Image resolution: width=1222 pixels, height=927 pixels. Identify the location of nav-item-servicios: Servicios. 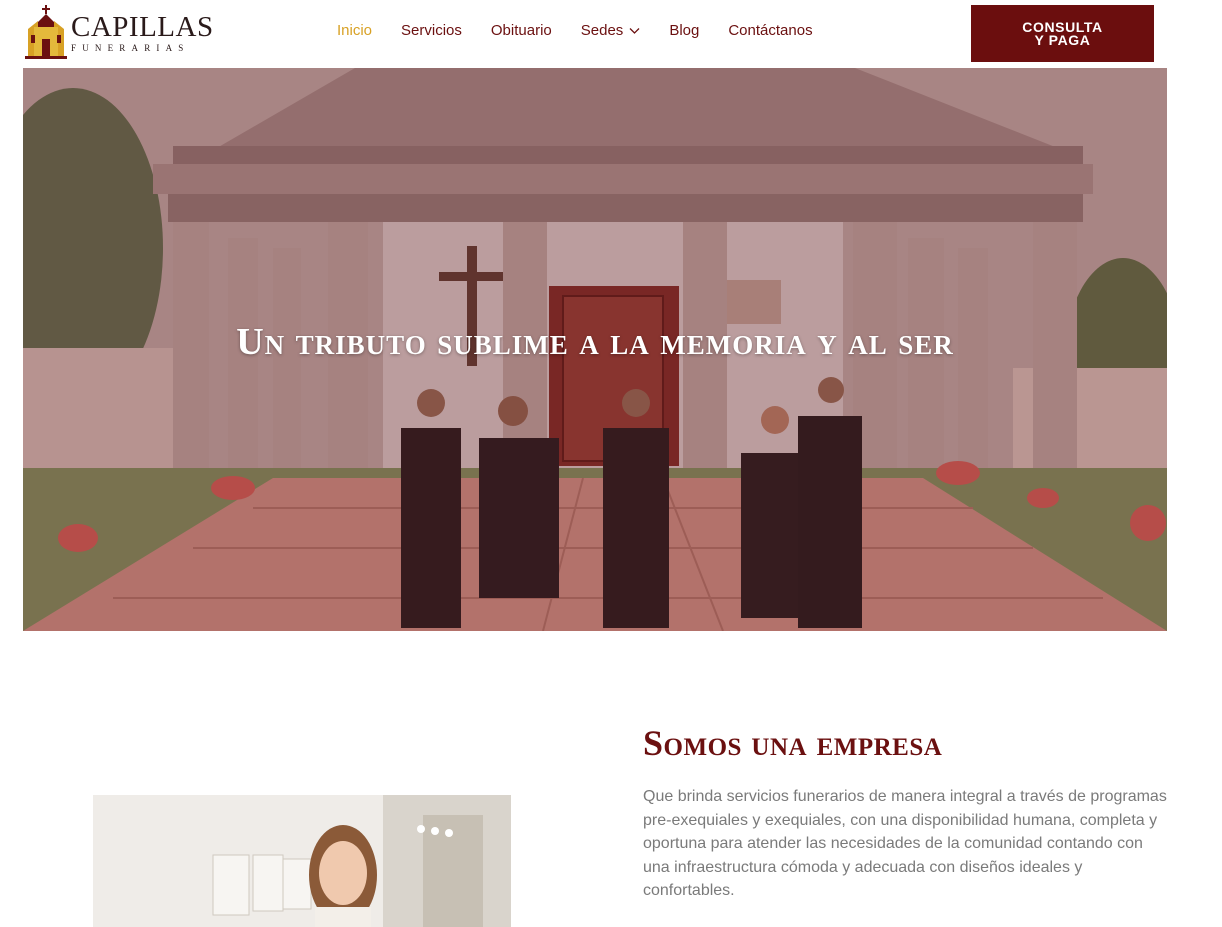
(431, 30).